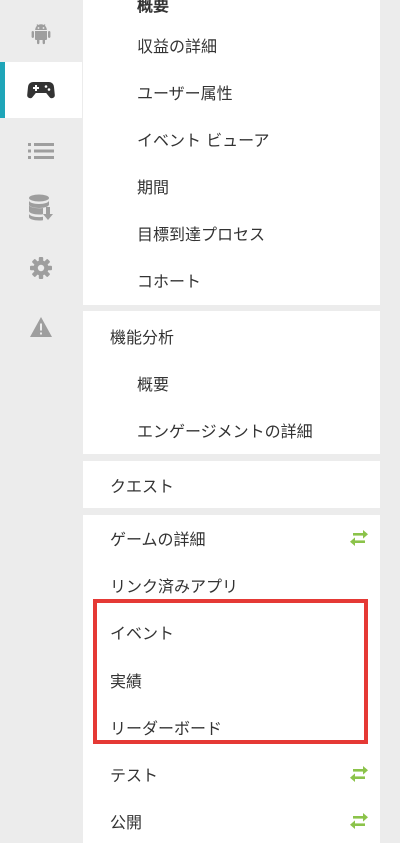 The image size is (400, 843). I want to click on gear-icon, so click(41, 268).